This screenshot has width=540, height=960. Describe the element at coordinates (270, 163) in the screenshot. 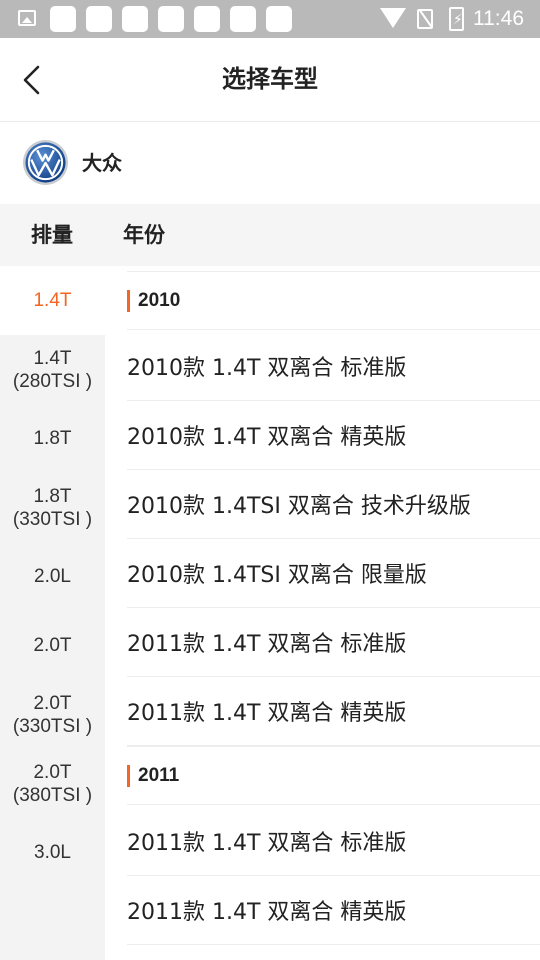

I see `brand-row: 大众` at that location.